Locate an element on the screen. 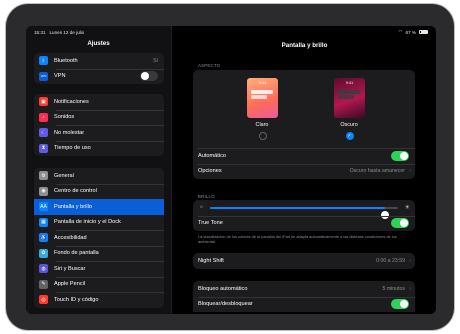 The width and height of the screenshot is (460, 334). sidebar-item-centro-de-control: ◉ Centro de control is located at coordinates (99, 191).